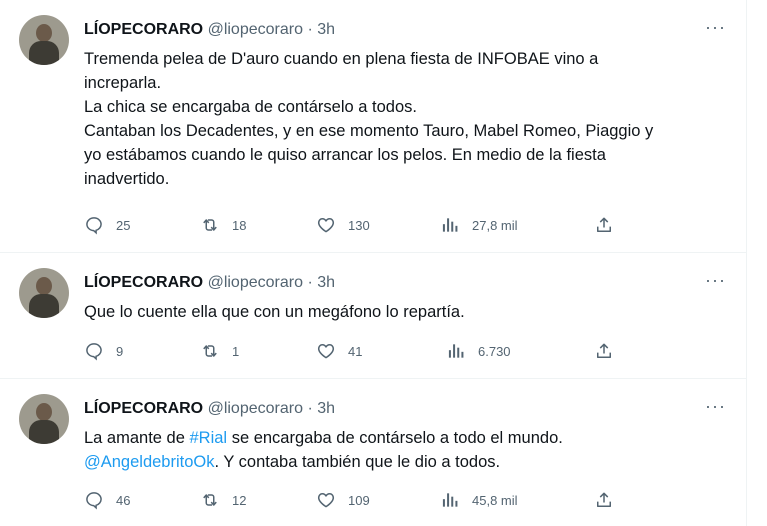  Describe the element at coordinates (343, 500) in the screenshot. I see `like-button: 109` at that location.